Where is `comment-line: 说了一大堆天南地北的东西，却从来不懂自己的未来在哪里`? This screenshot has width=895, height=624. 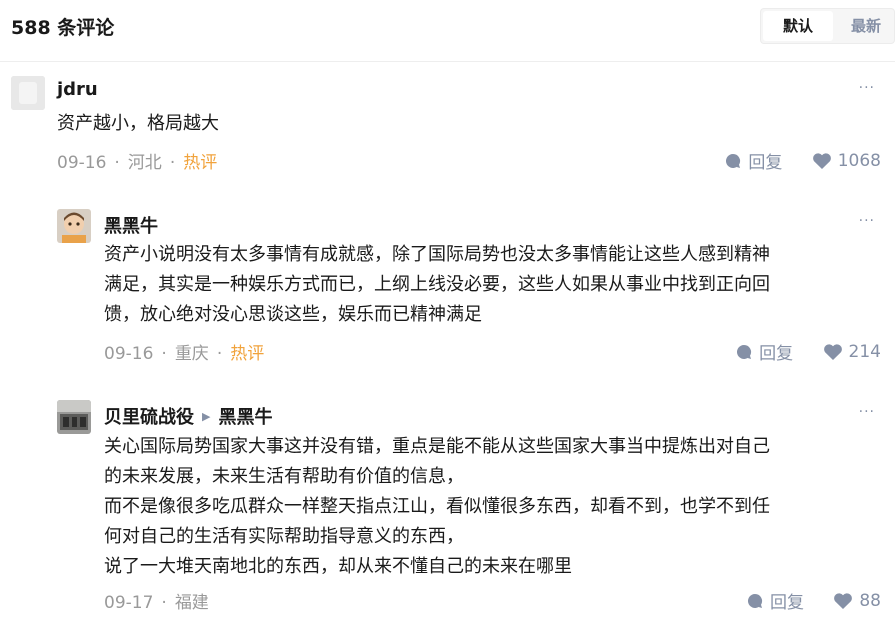
comment-line: 说了一大堆天南地北的东西，却从来不懂自己的未来在哪里 is located at coordinates (338, 566).